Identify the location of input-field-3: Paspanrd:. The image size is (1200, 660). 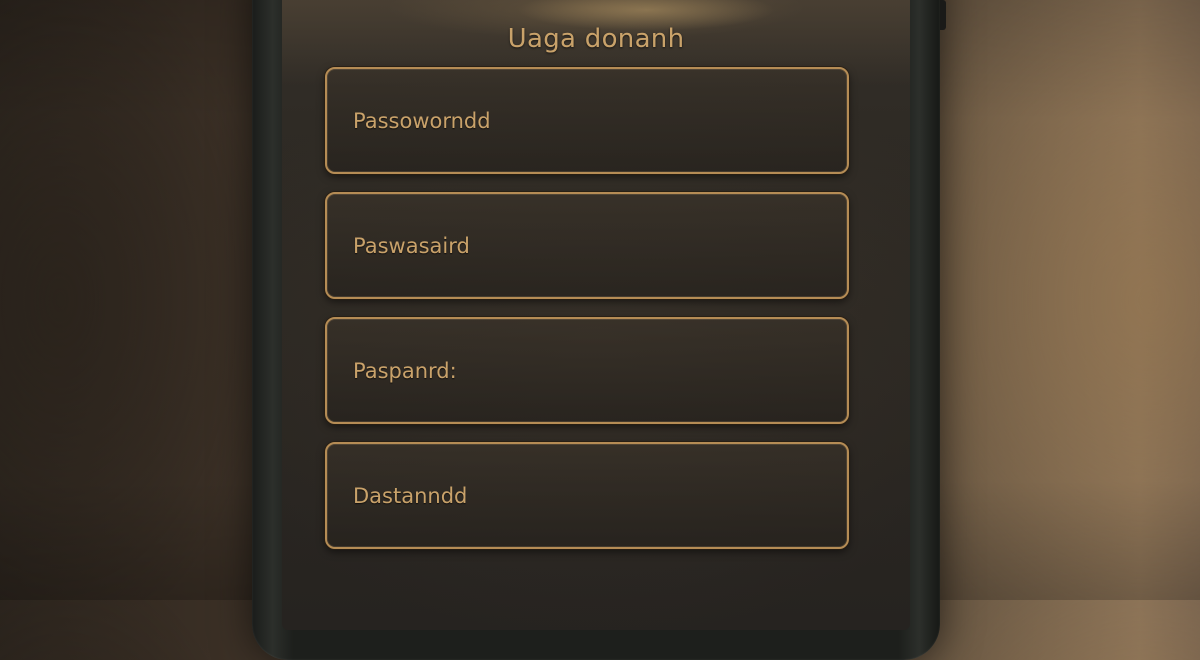
(587, 370).